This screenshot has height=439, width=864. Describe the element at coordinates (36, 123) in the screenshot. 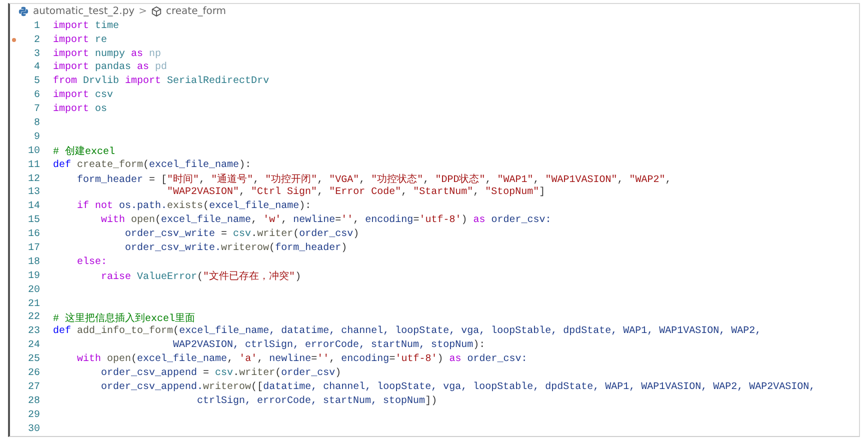

I see `line-number: 8` at that location.